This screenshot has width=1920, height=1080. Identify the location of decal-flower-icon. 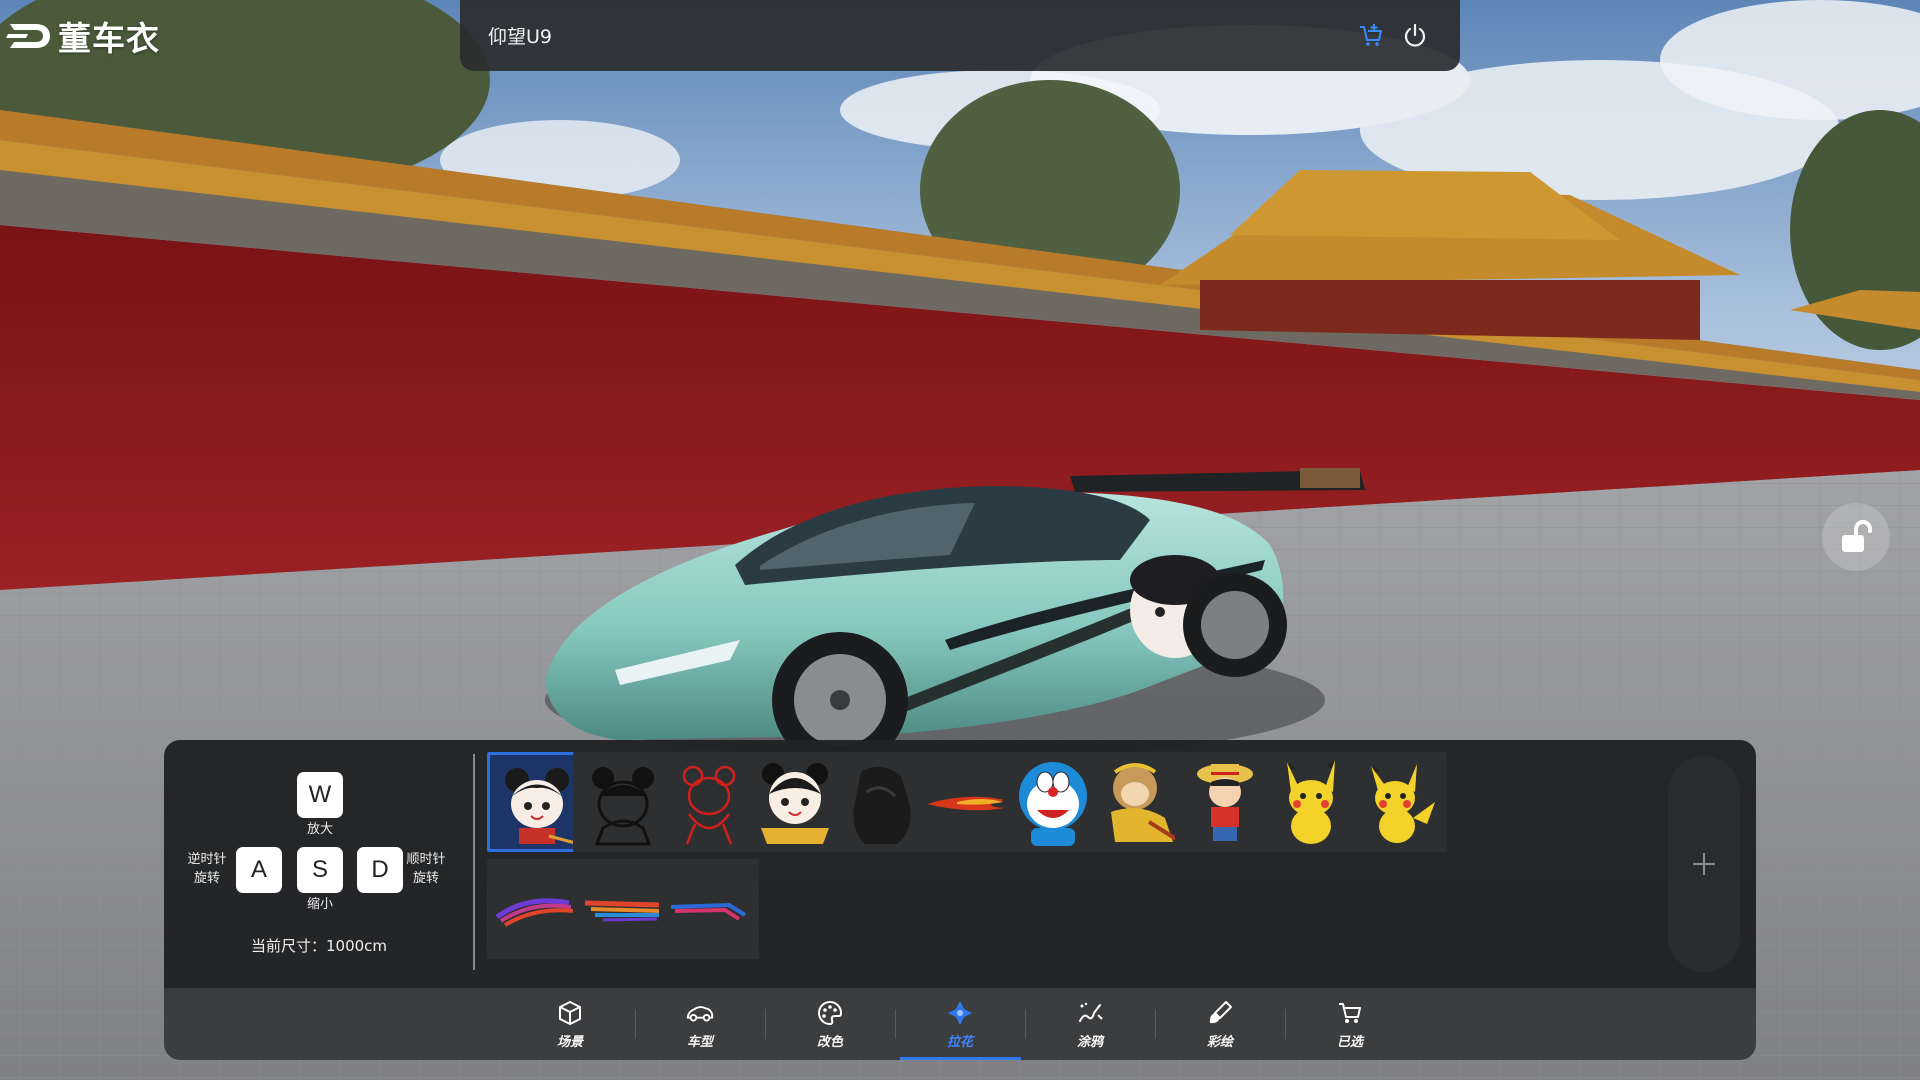
(960, 1013).